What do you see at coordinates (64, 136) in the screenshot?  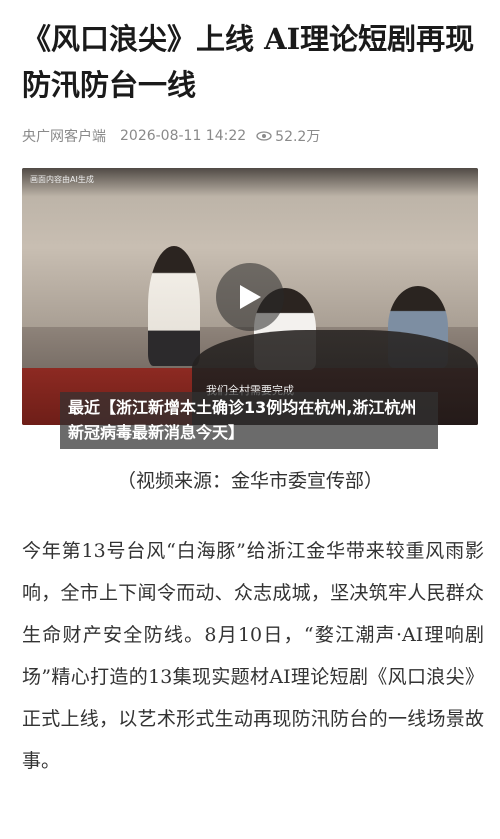 I see `source-name: 央广网客户端` at bounding box center [64, 136].